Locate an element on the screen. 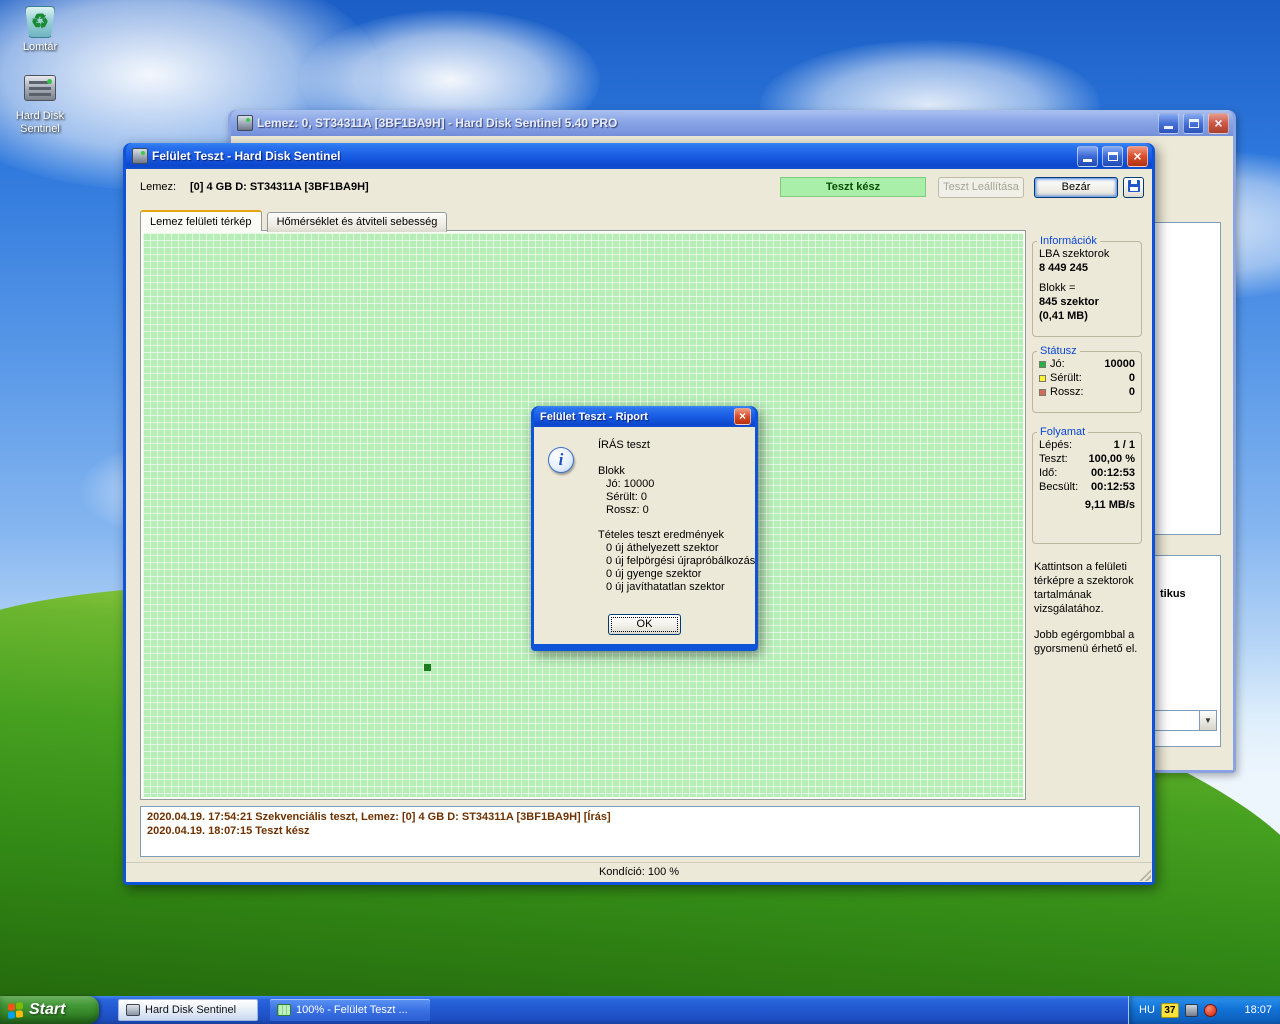 The height and width of the screenshot is (1024, 1280). start-label: Start is located at coordinates (47, 1009).